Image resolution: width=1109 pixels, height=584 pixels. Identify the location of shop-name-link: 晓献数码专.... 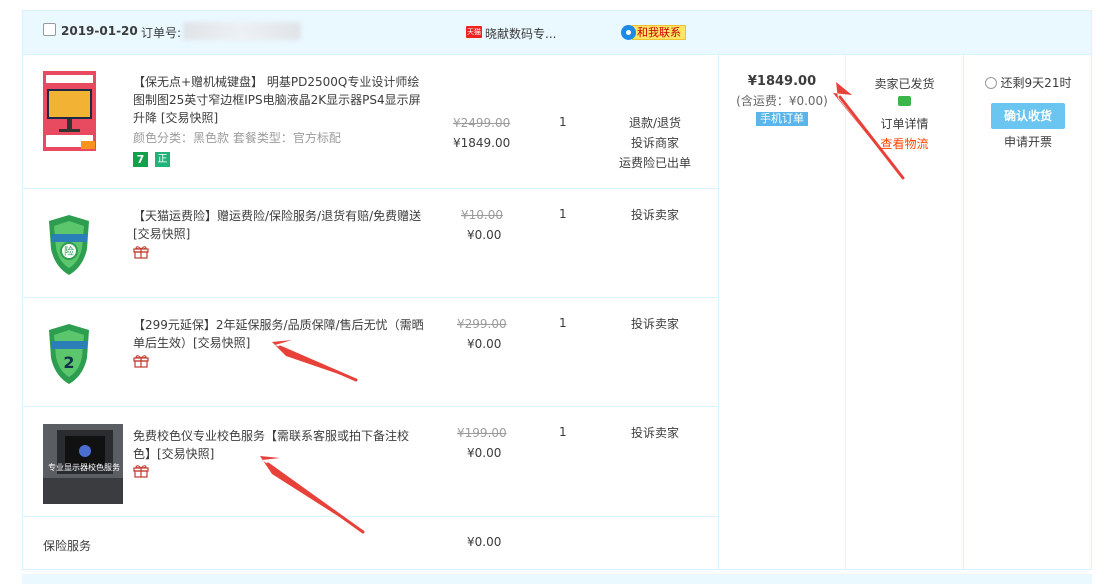
(520, 33).